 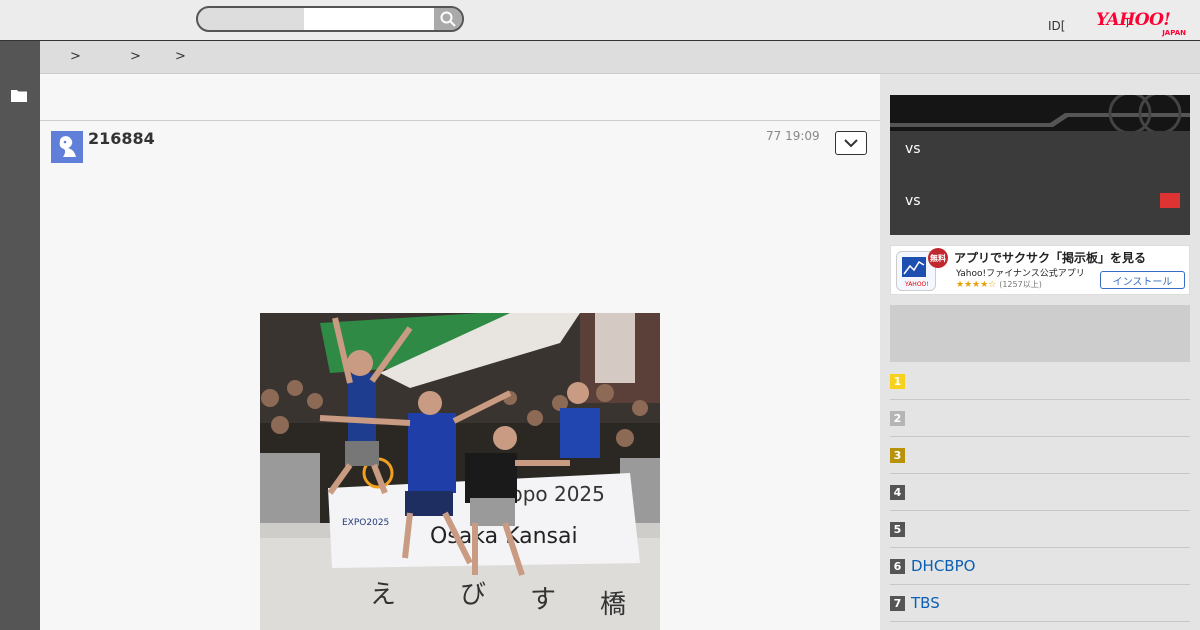 What do you see at coordinates (1040, 333) in the screenshot?
I see `ad-placeholder` at bounding box center [1040, 333].